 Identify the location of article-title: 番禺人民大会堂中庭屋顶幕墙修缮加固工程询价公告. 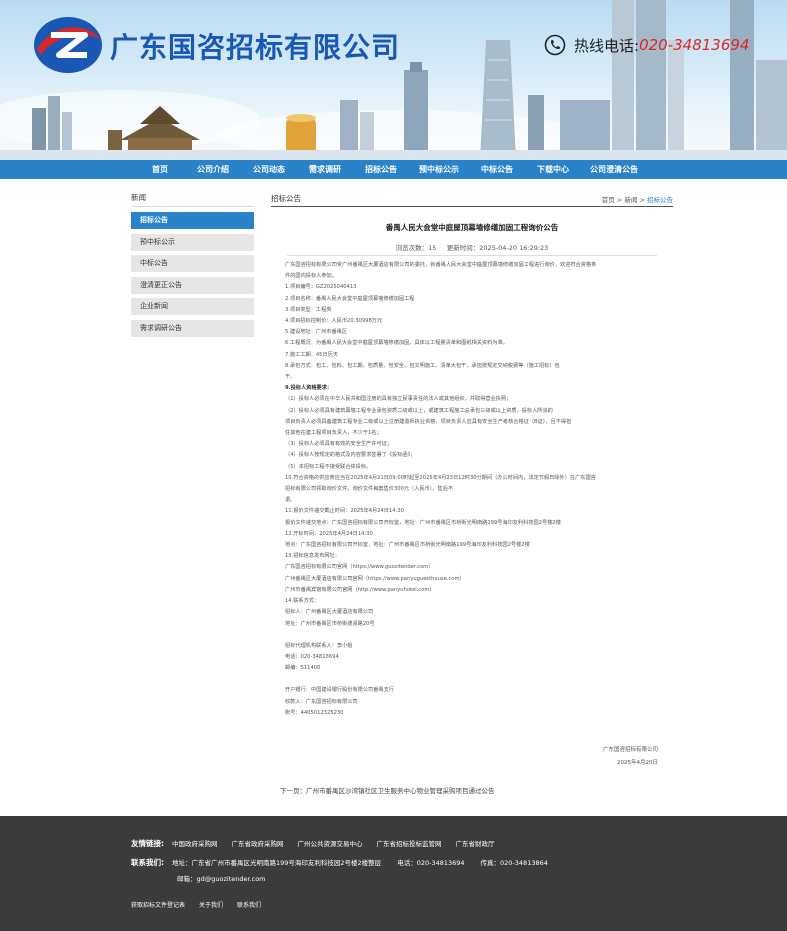
(472, 227).